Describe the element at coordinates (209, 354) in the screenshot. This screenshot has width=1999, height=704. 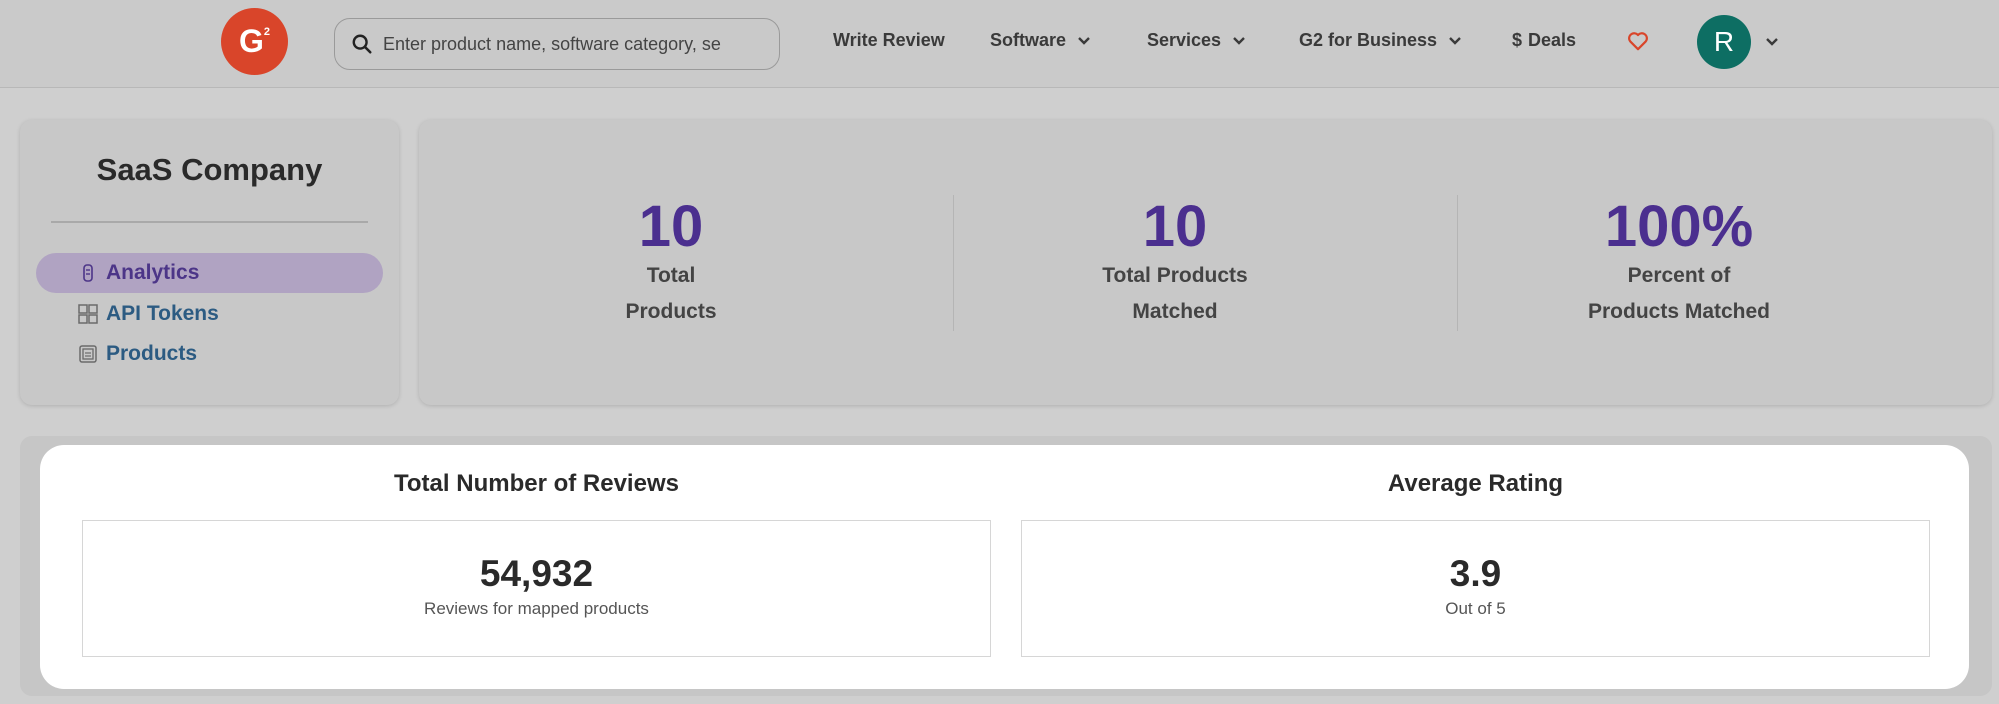
I see `sidebar-item-products: Products` at that location.